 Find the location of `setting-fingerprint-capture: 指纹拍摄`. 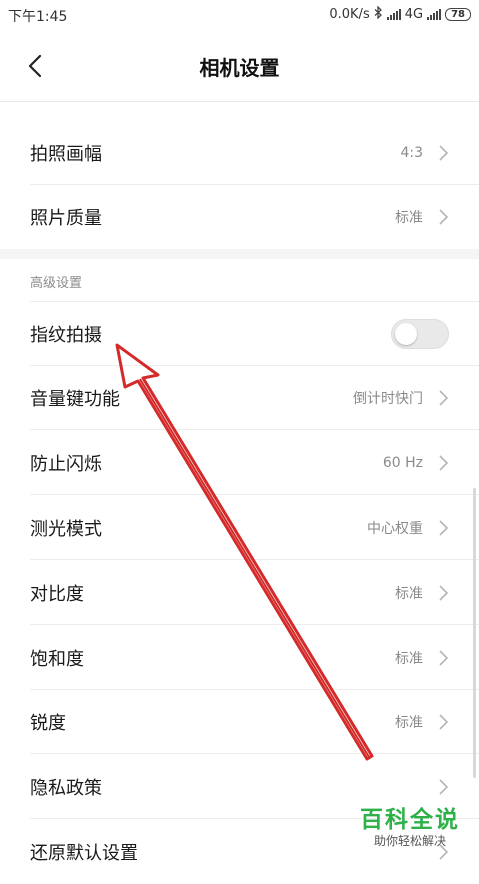

setting-fingerprint-capture: 指纹拍摄 is located at coordinates (239, 334).